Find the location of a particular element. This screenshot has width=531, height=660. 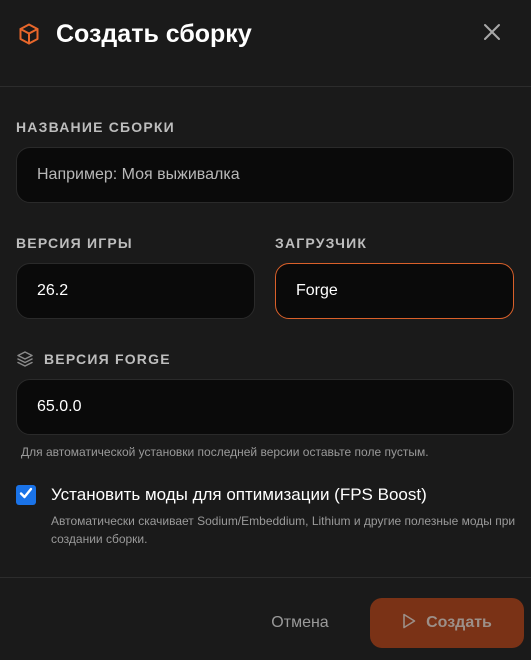

cancel-button: Отмена is located at coordinates (300, 623).